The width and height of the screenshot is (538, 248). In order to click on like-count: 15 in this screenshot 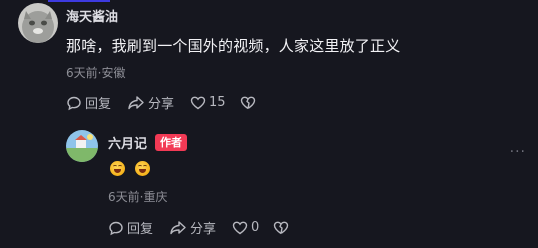, I will do `click(217, 102)`.